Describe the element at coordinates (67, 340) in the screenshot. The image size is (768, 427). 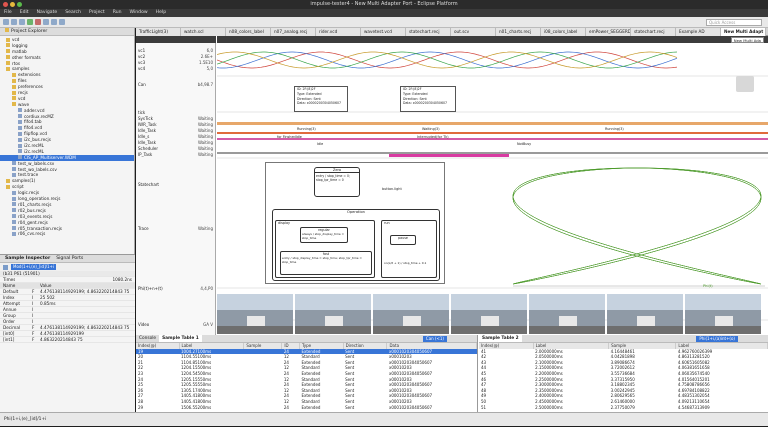
I see `inspector-row: [int1] F 4.863220214843 75` at that location.